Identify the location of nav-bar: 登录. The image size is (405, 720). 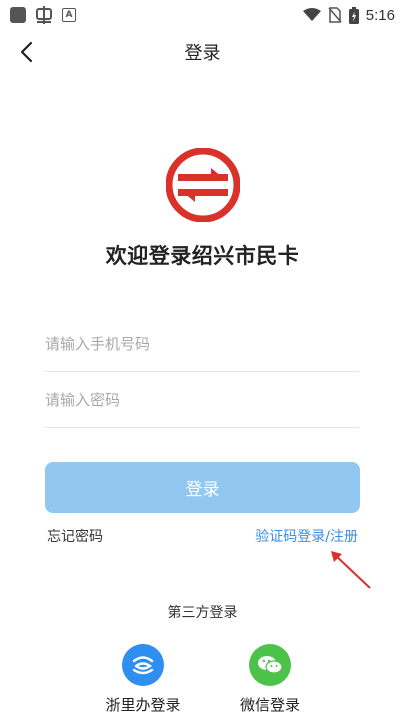
(202, 52).